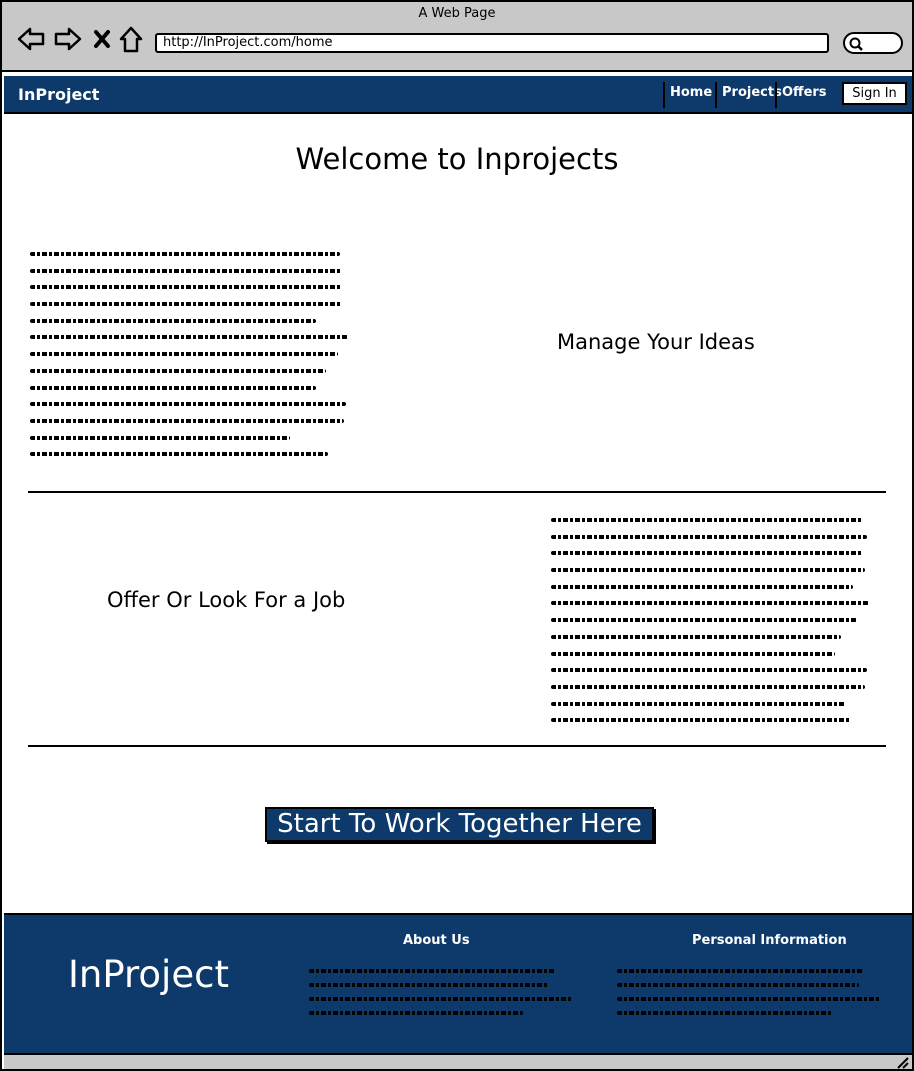 The height and width of the screenshot is (1071, 914). Describe the element at coordinates (68, 39) in the screenshot. I see `forward-arrow-icon` at that location.